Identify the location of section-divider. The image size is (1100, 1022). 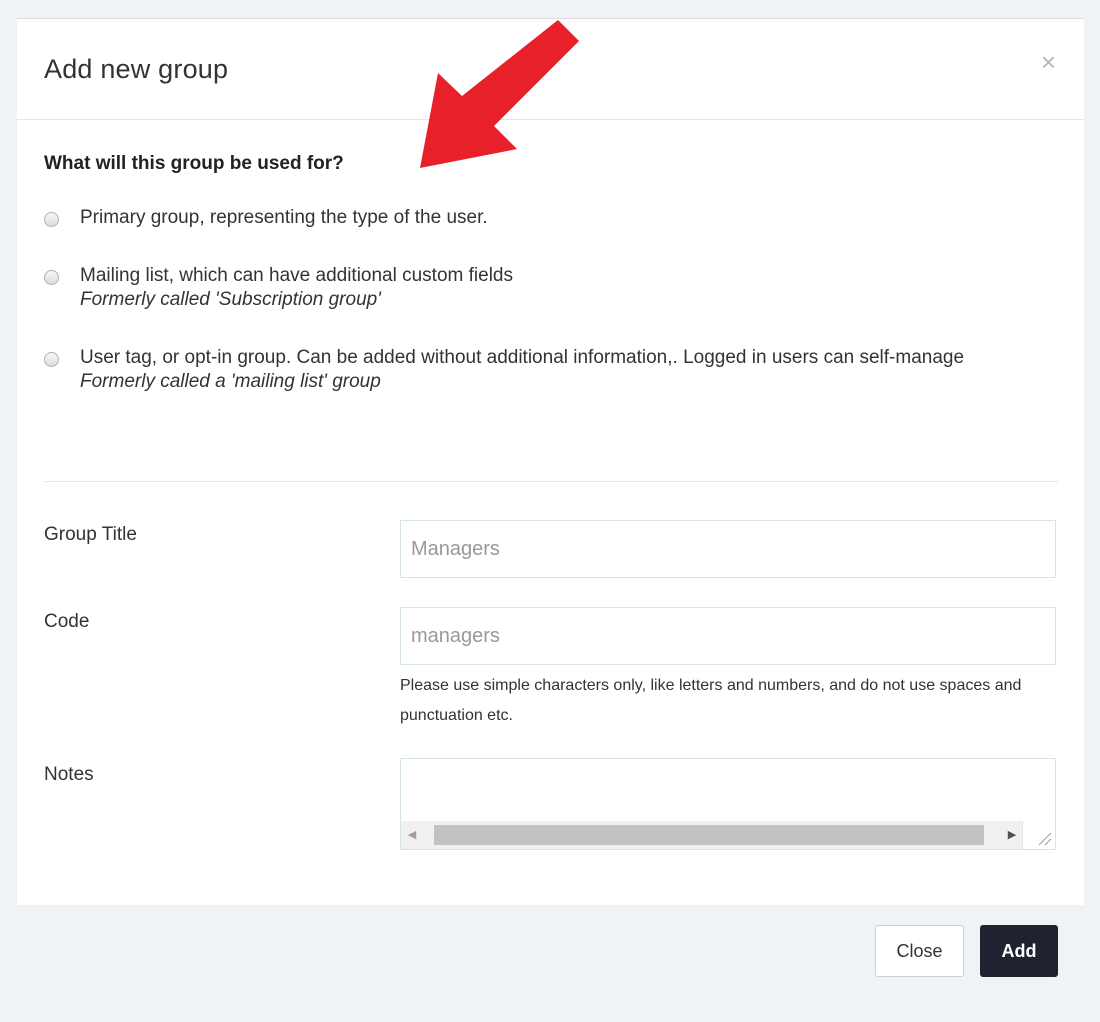
(551, 481).